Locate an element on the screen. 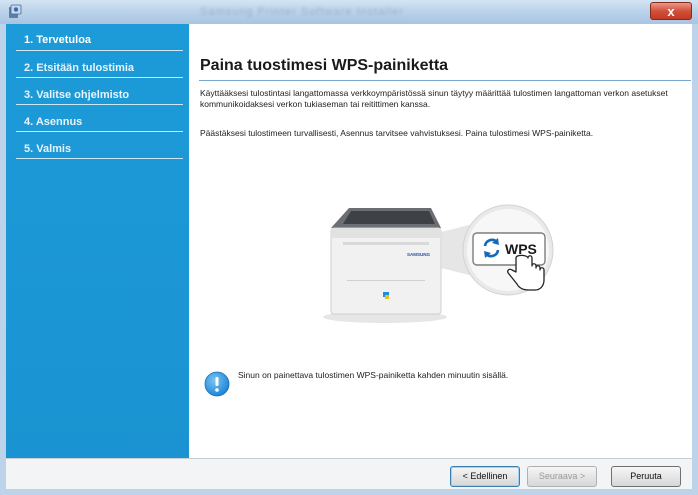 The image size is (698, 495). page-title: Paina tuostimesi WPS-painiketta is located at coordinates (324, 65).